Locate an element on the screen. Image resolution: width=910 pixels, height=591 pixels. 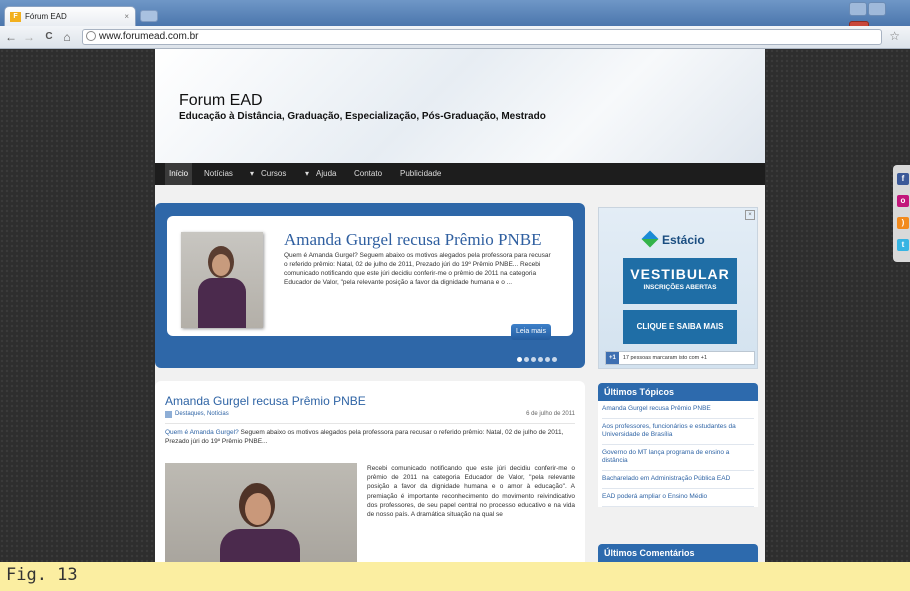
ad-headline: VESTIBULAR is located at coordinates (680, 274).